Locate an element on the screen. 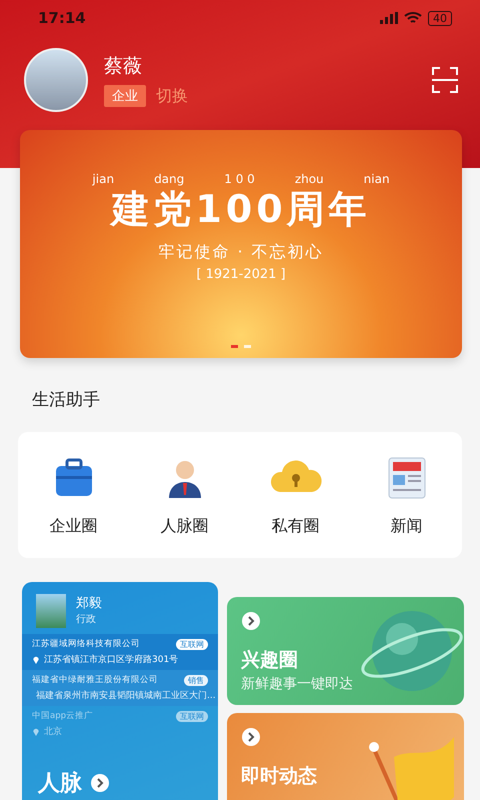 The image size is (480, 800). feature-card: 兴趣圈 新鲜趣事一键即达 is located at coordinates (345, 651).